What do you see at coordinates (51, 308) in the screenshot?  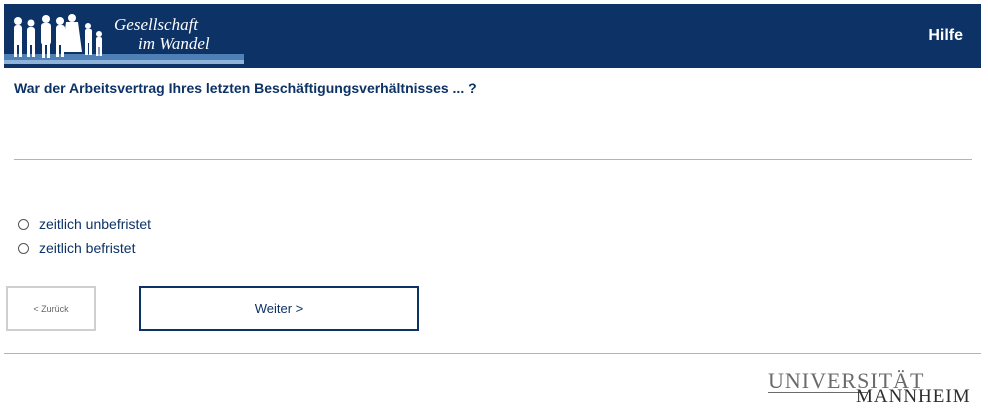 I see `back-button: < Zurück` at bounding box center [51, 308].